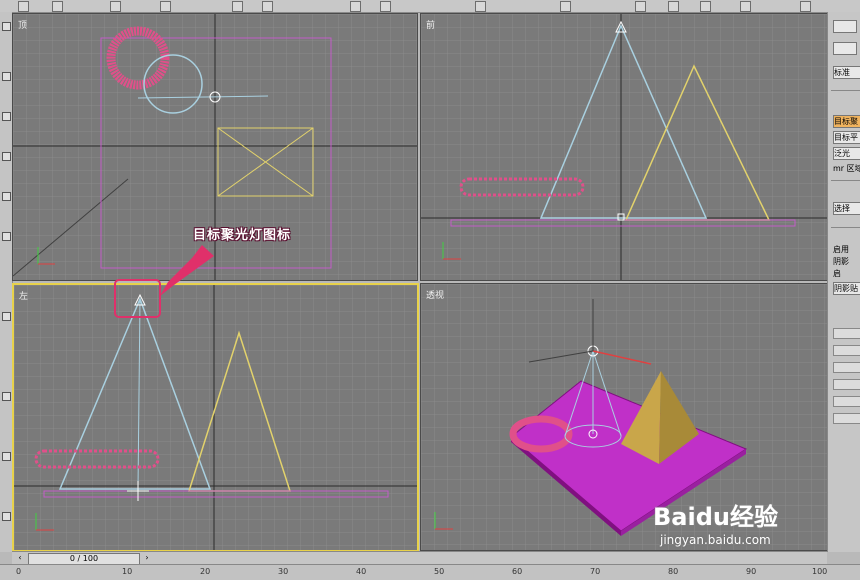 This screenshot has height=580, width=860. I want to click on snap-tool-icon, so click(6, 316).